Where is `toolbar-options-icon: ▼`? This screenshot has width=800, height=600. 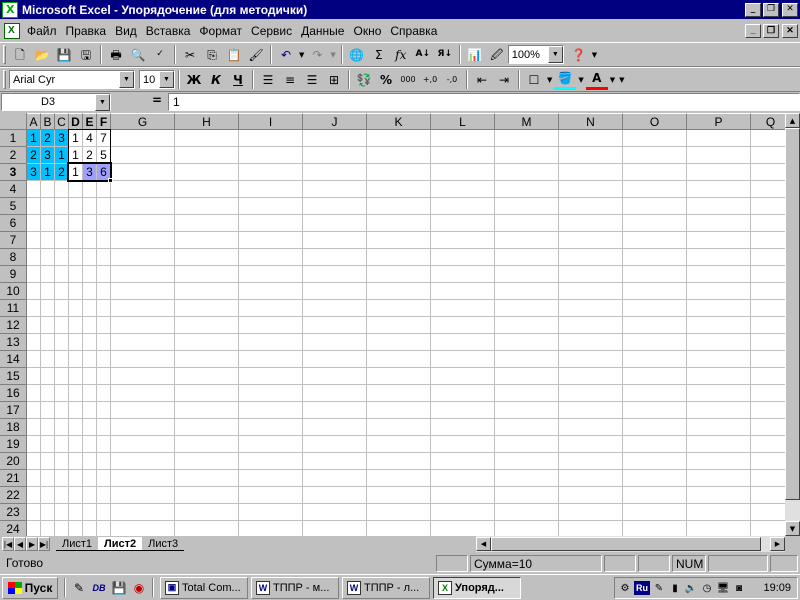 toolbar-options-icon: ▼ is located at coordinates (594, 55).